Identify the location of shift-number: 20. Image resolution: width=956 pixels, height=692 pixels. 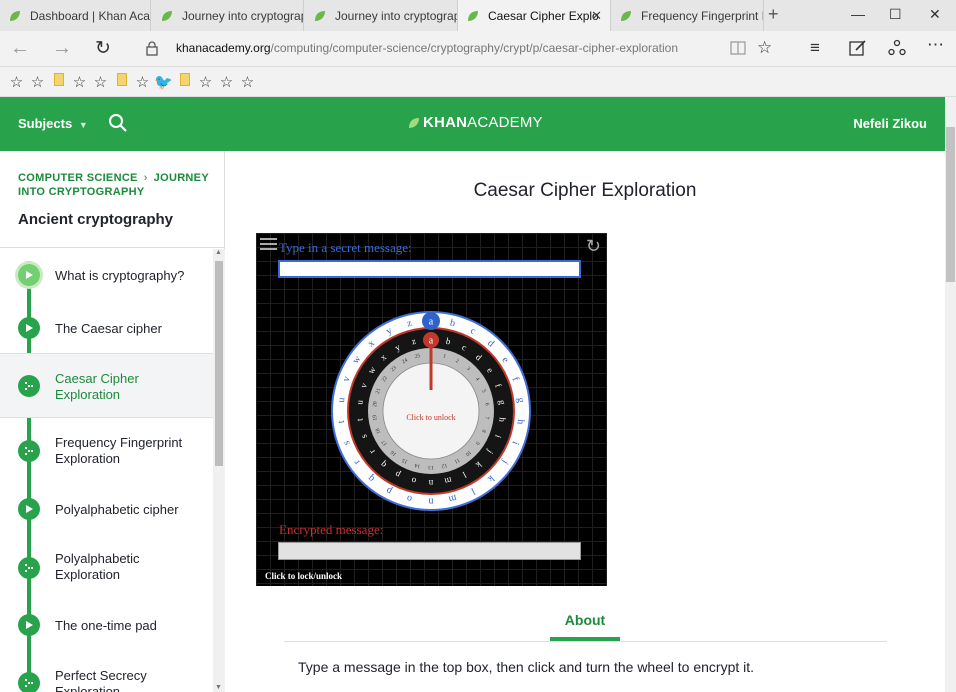
(375, 404).